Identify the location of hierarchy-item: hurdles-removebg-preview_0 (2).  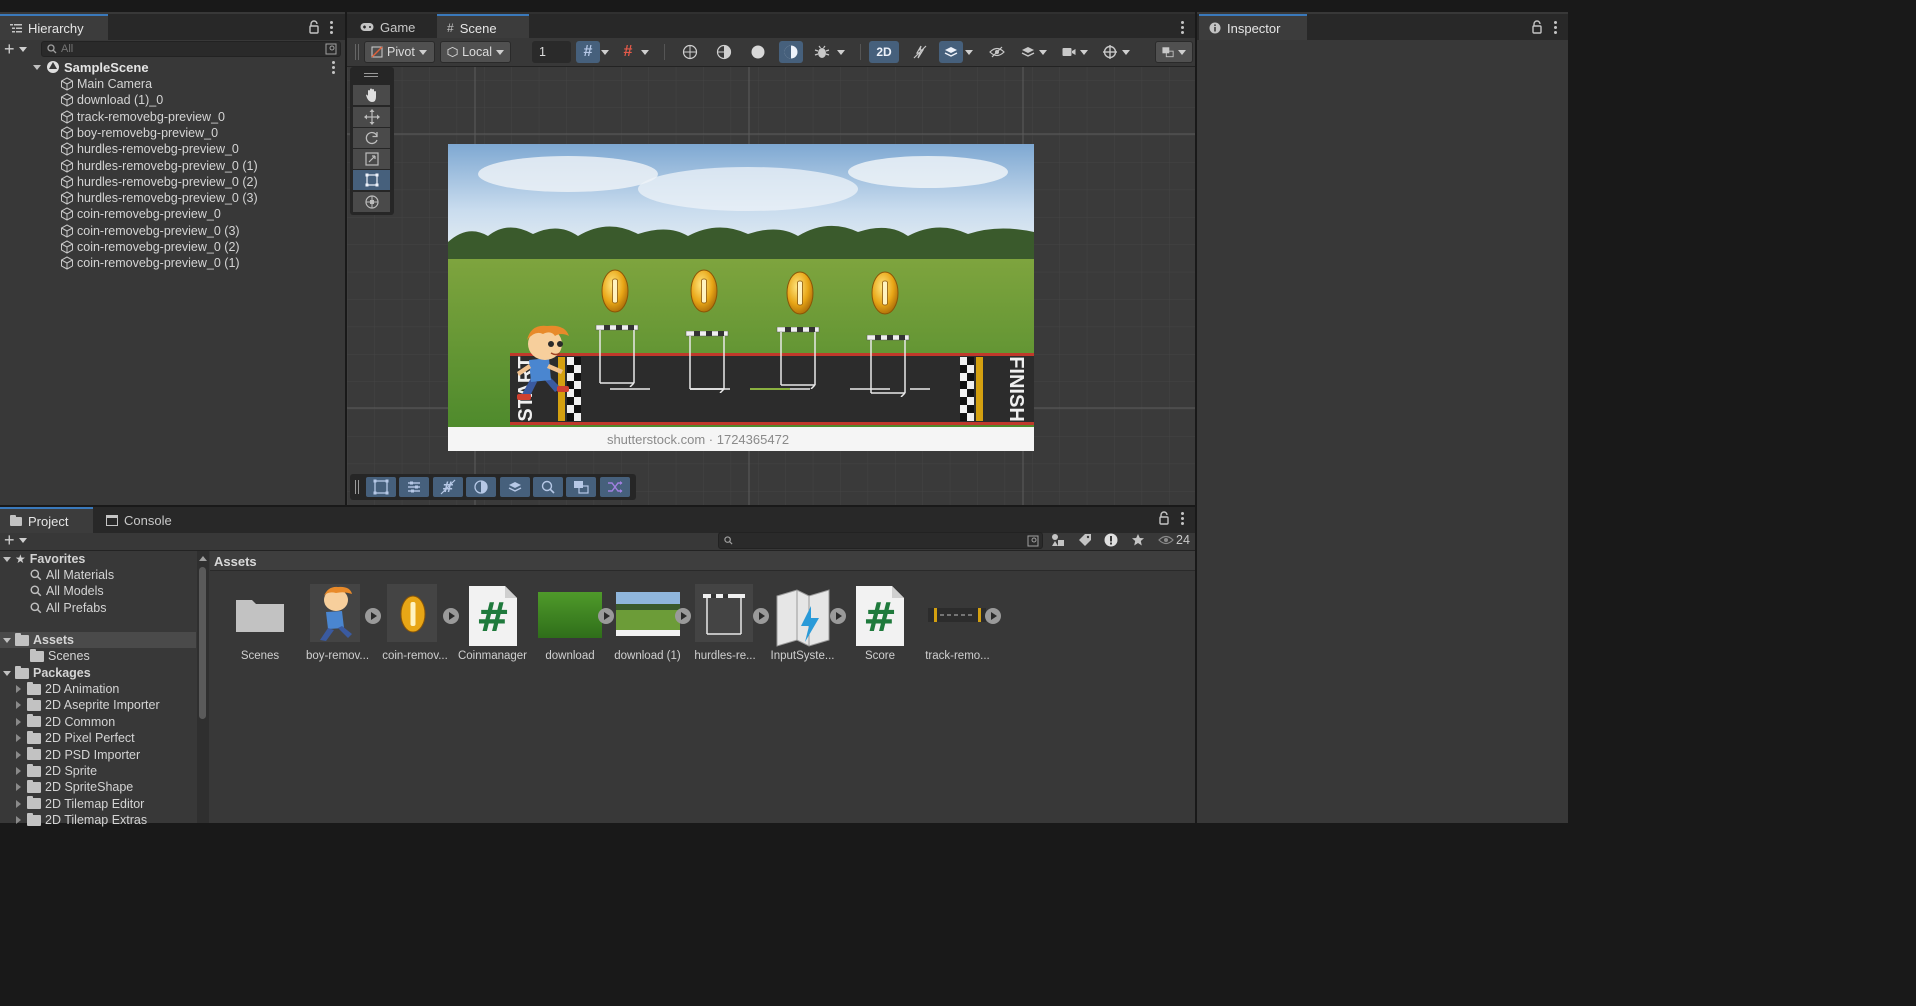
(172, 182).